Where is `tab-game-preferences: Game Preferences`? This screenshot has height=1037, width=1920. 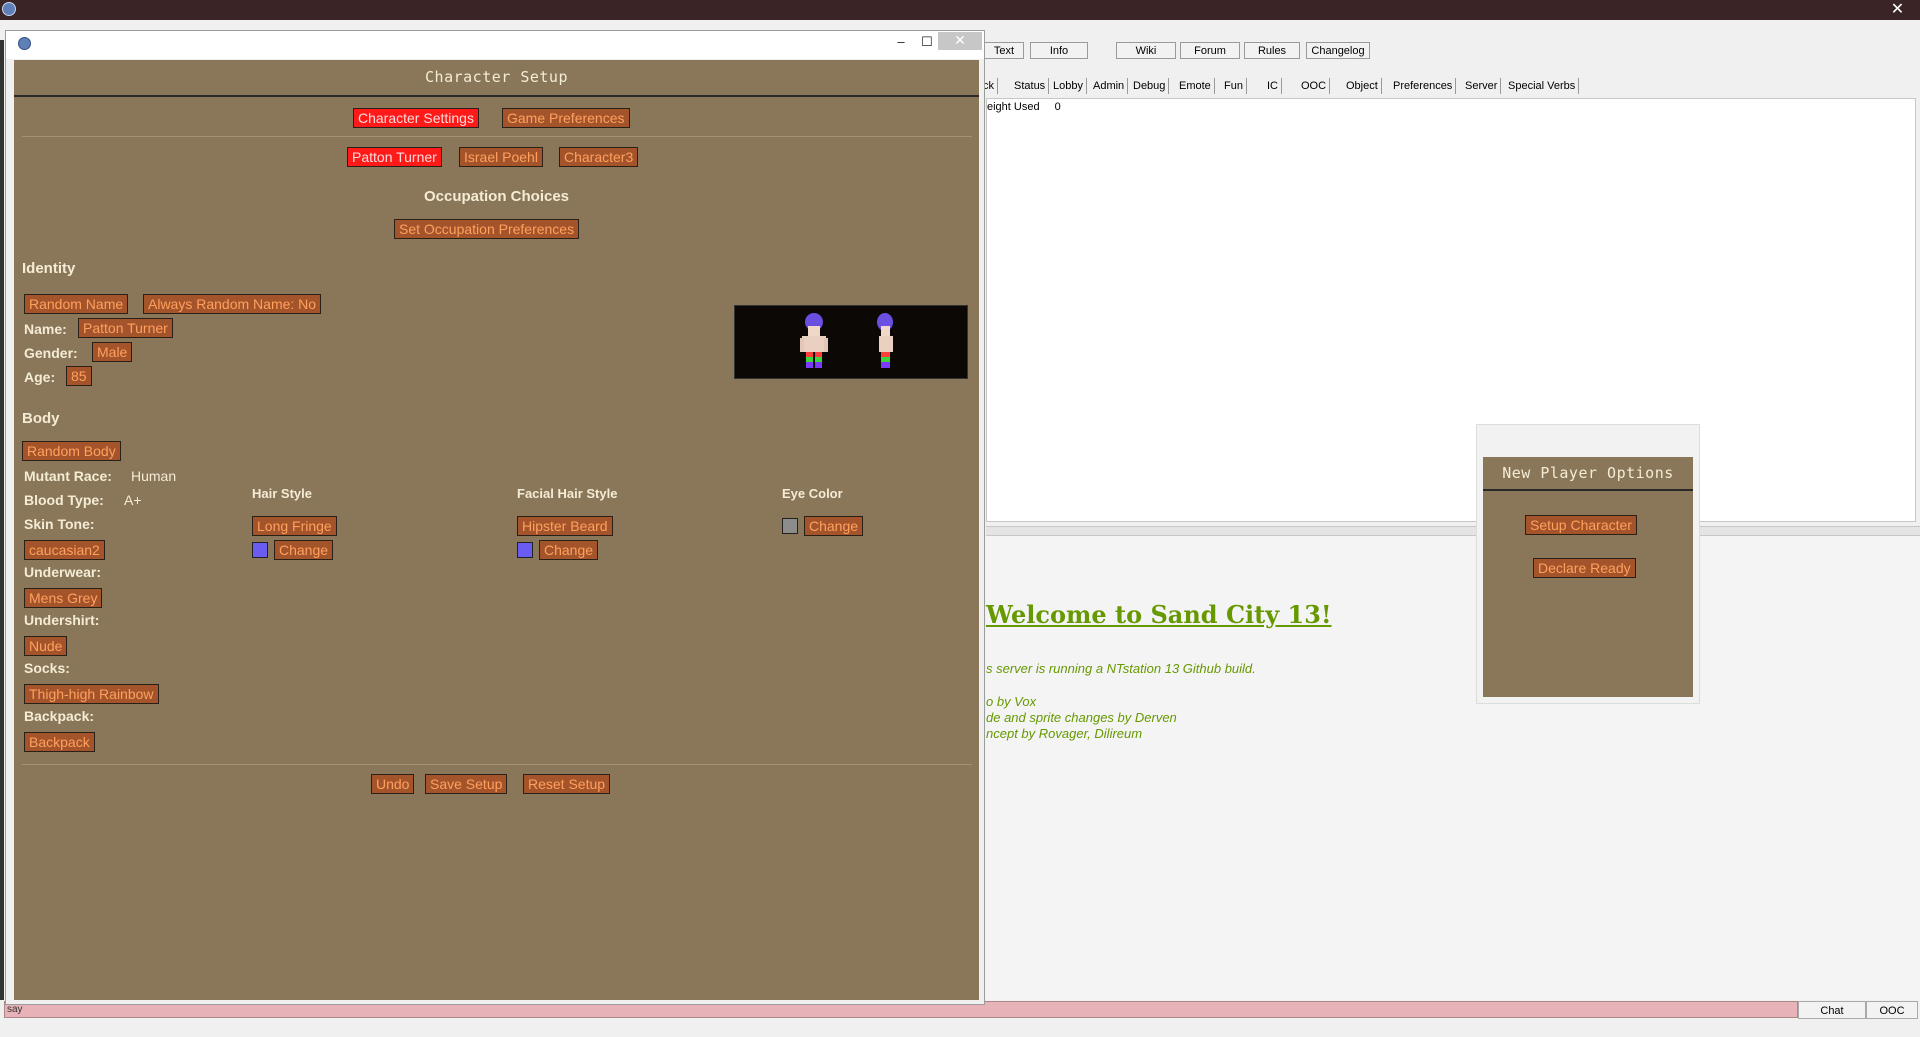 tab-game-preferences: Game Preferences is located at coordinates (566, 118).